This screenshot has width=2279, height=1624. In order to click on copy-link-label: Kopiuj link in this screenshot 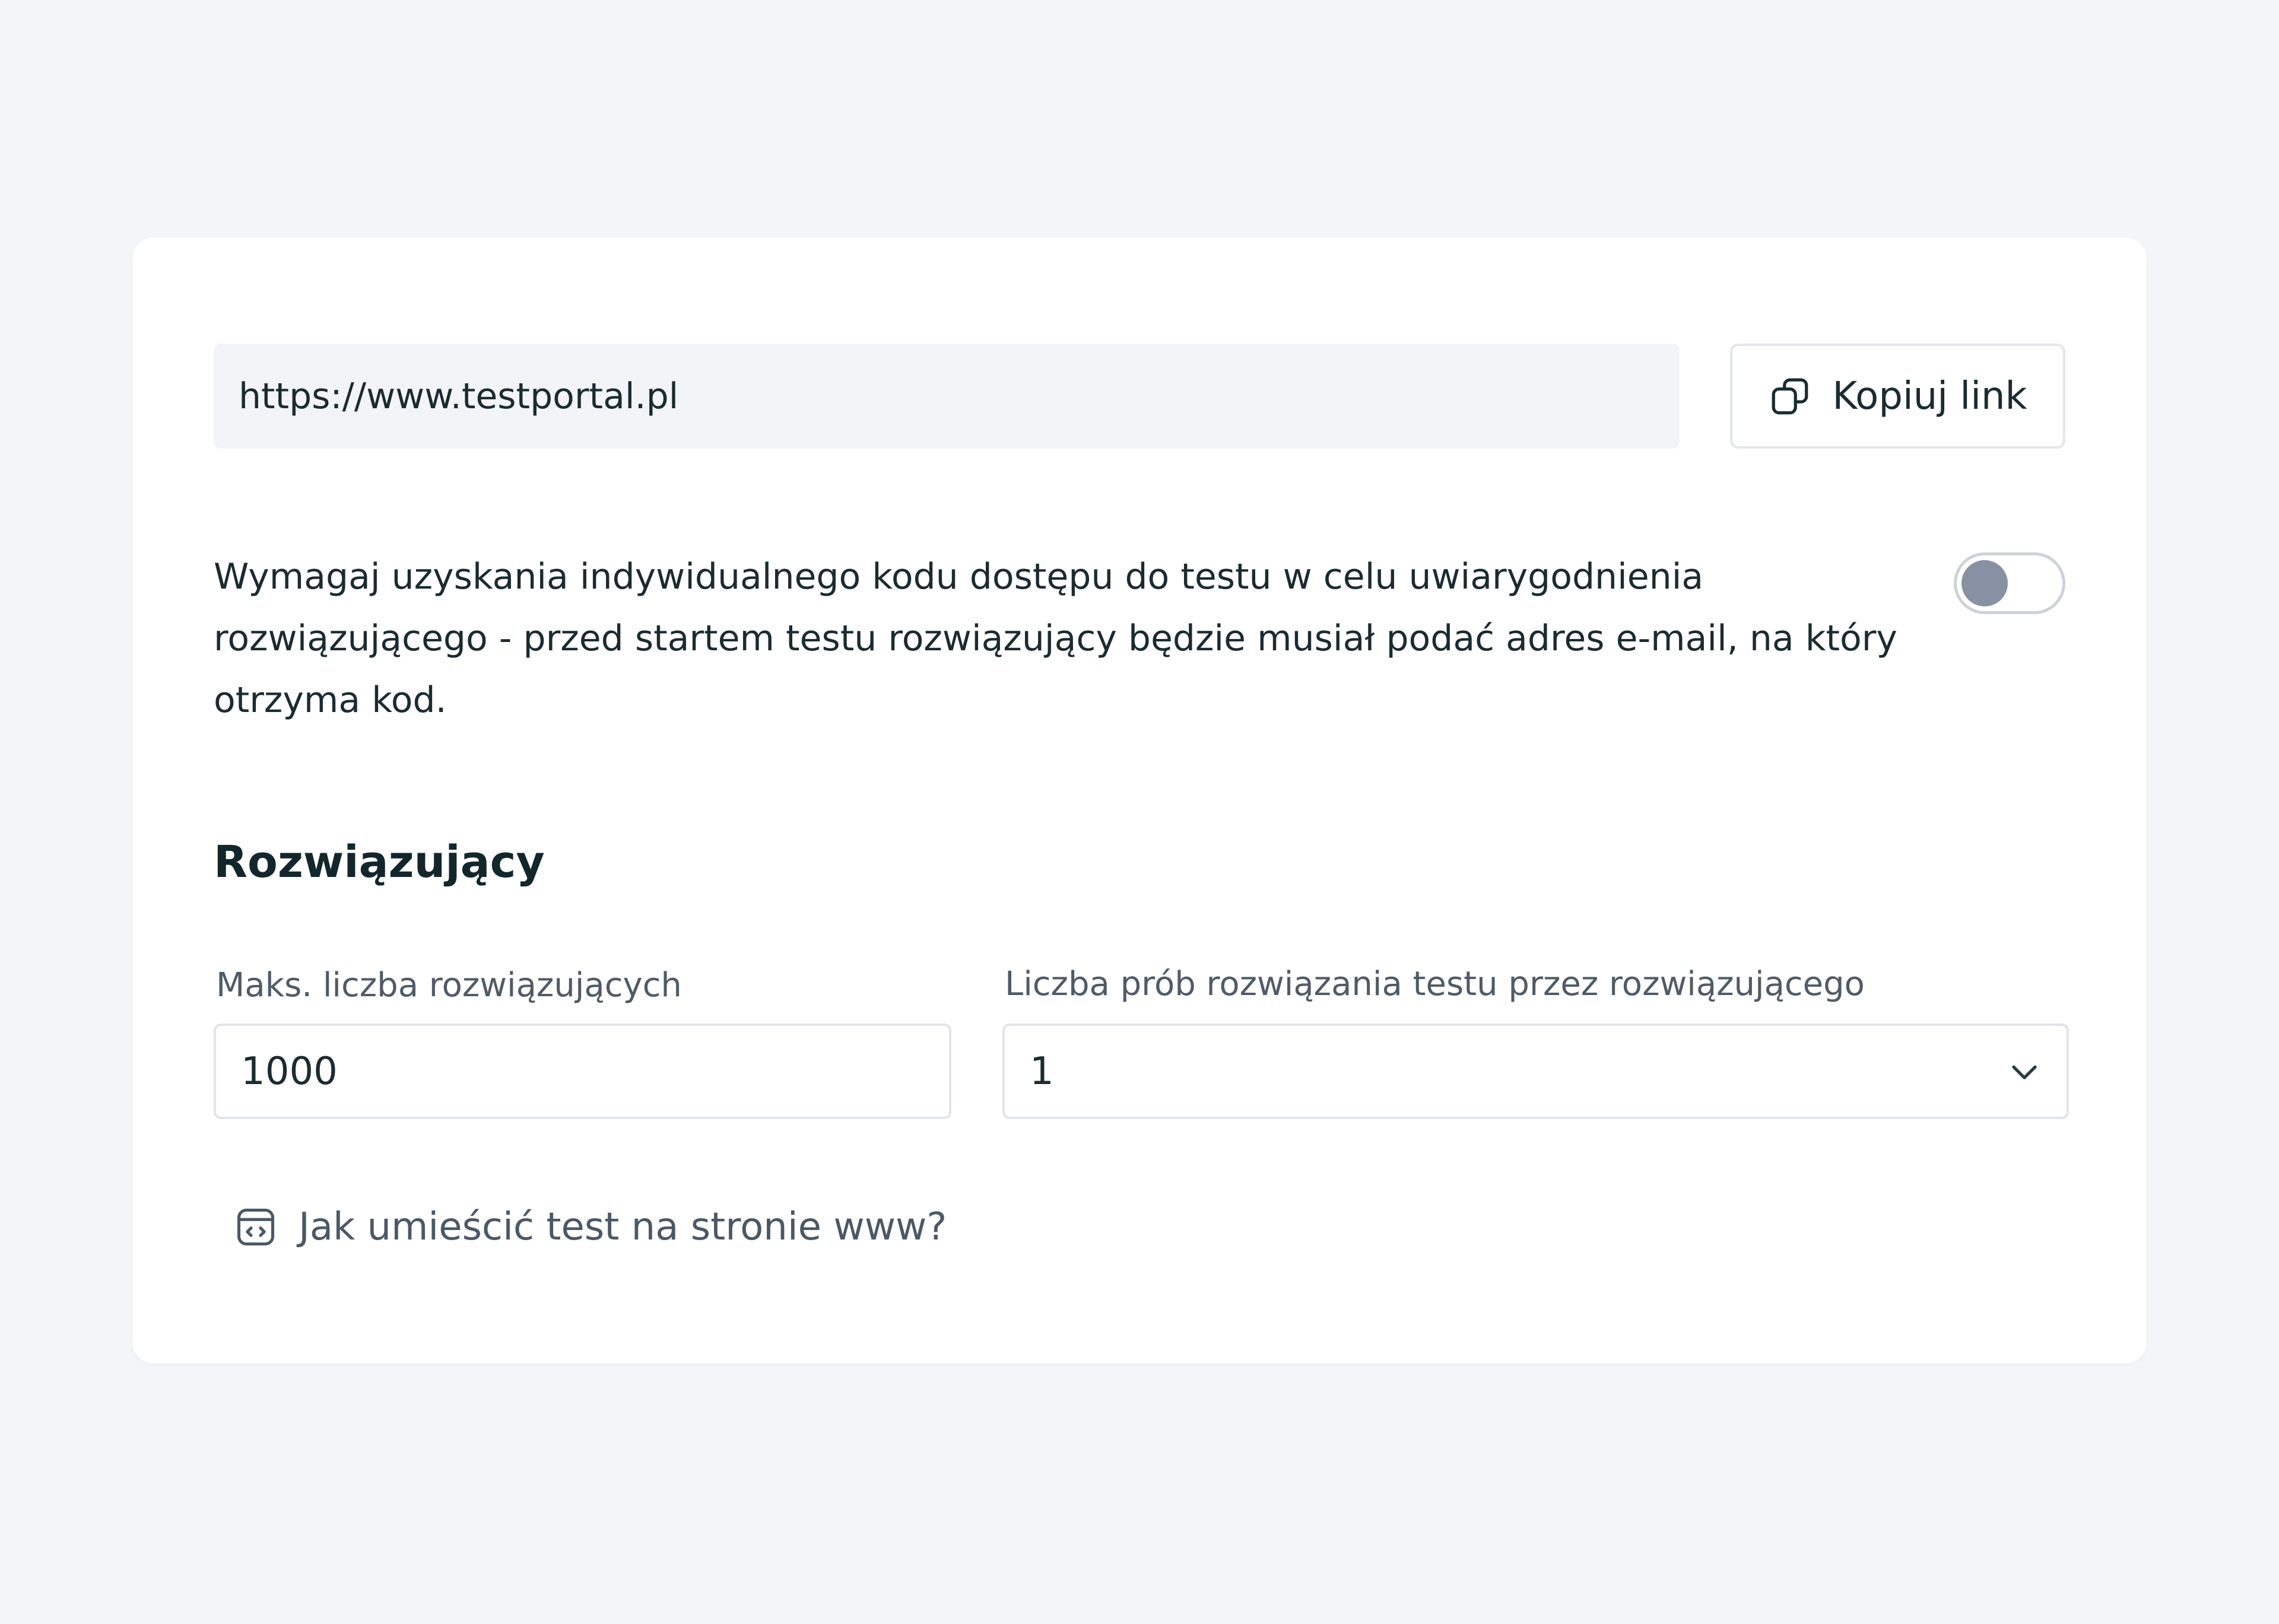, I will do `click(1929, 396)`.